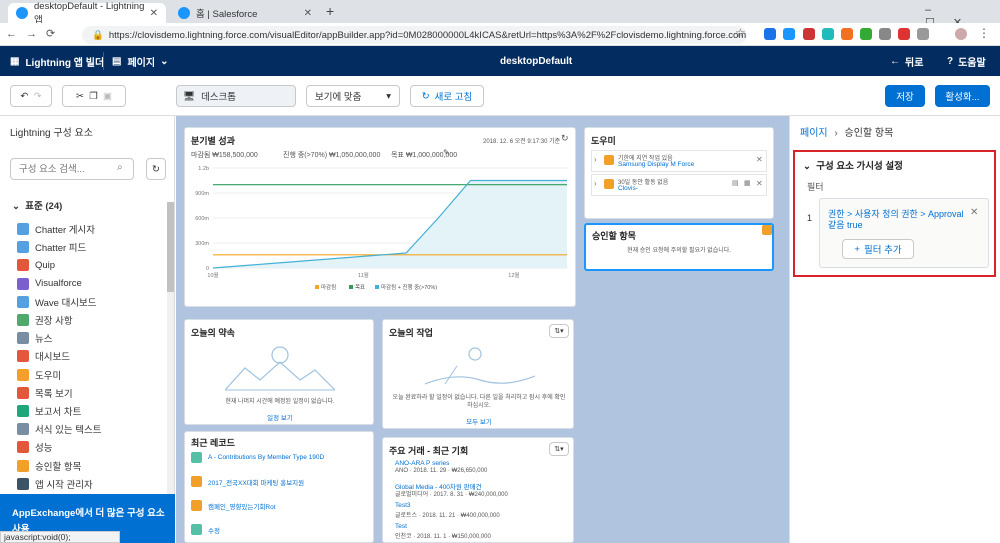 The width and height of the screenshot is (1000, 543). What do you see at coordinates (49, 284) in the screenshot?
I see `component-item: Visualforce` at bounding box center [49, 284].